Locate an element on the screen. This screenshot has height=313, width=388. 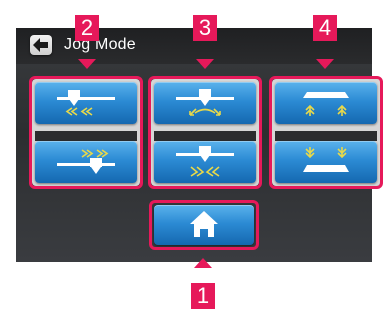
callout-4-pointer is located at coordinates (325, 64).